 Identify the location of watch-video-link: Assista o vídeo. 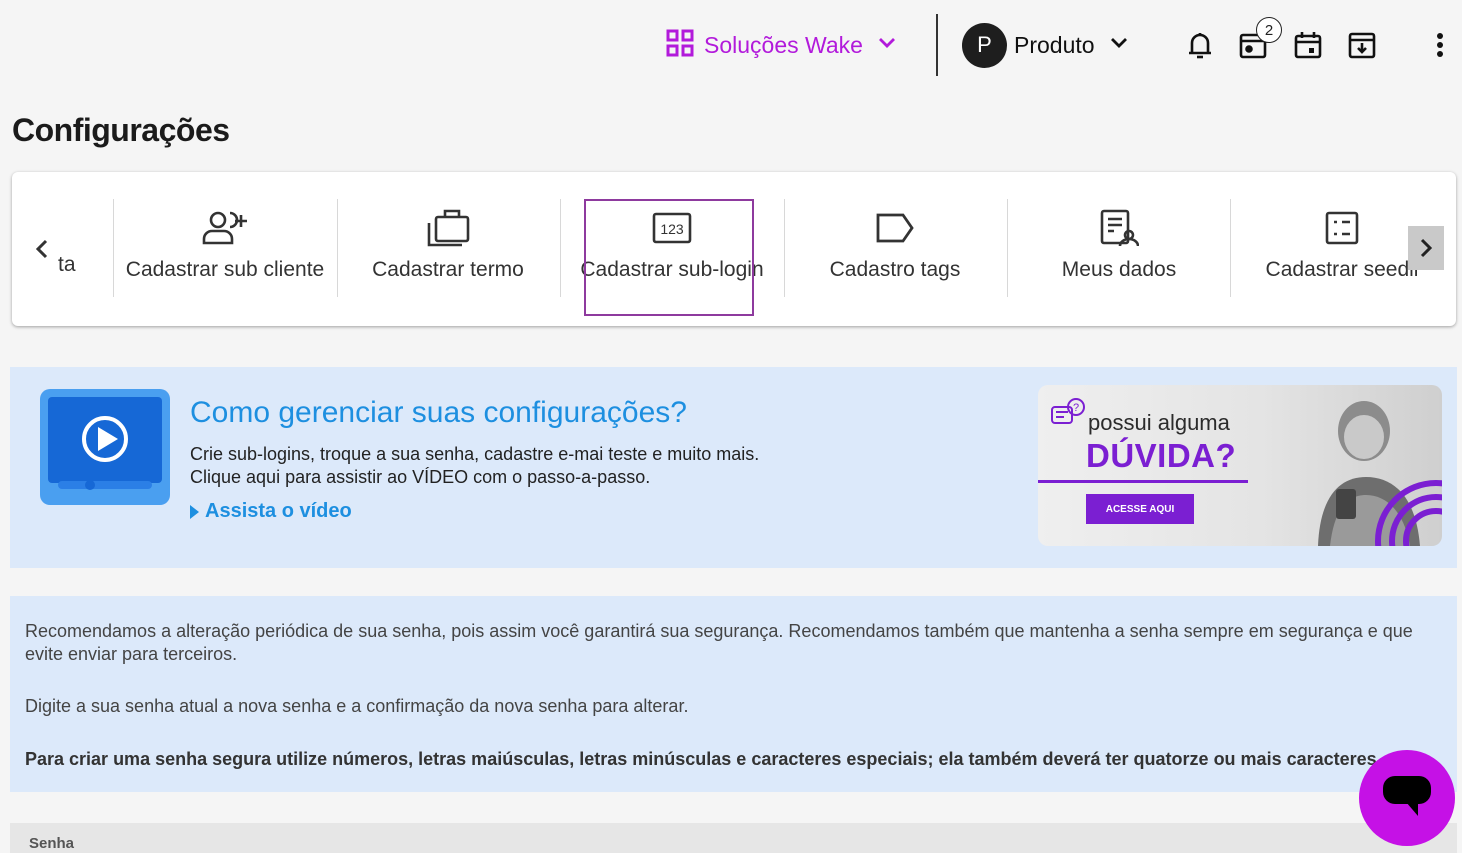
(271, 511).